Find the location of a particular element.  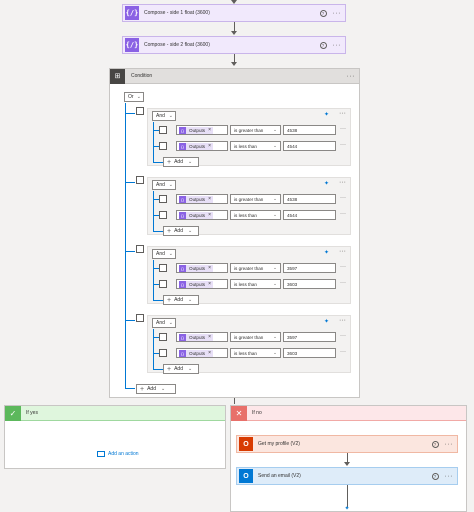

compose-action-2: {/} Compose - side 2 float (3600) ? ··· is located at coordinates (234, 45).